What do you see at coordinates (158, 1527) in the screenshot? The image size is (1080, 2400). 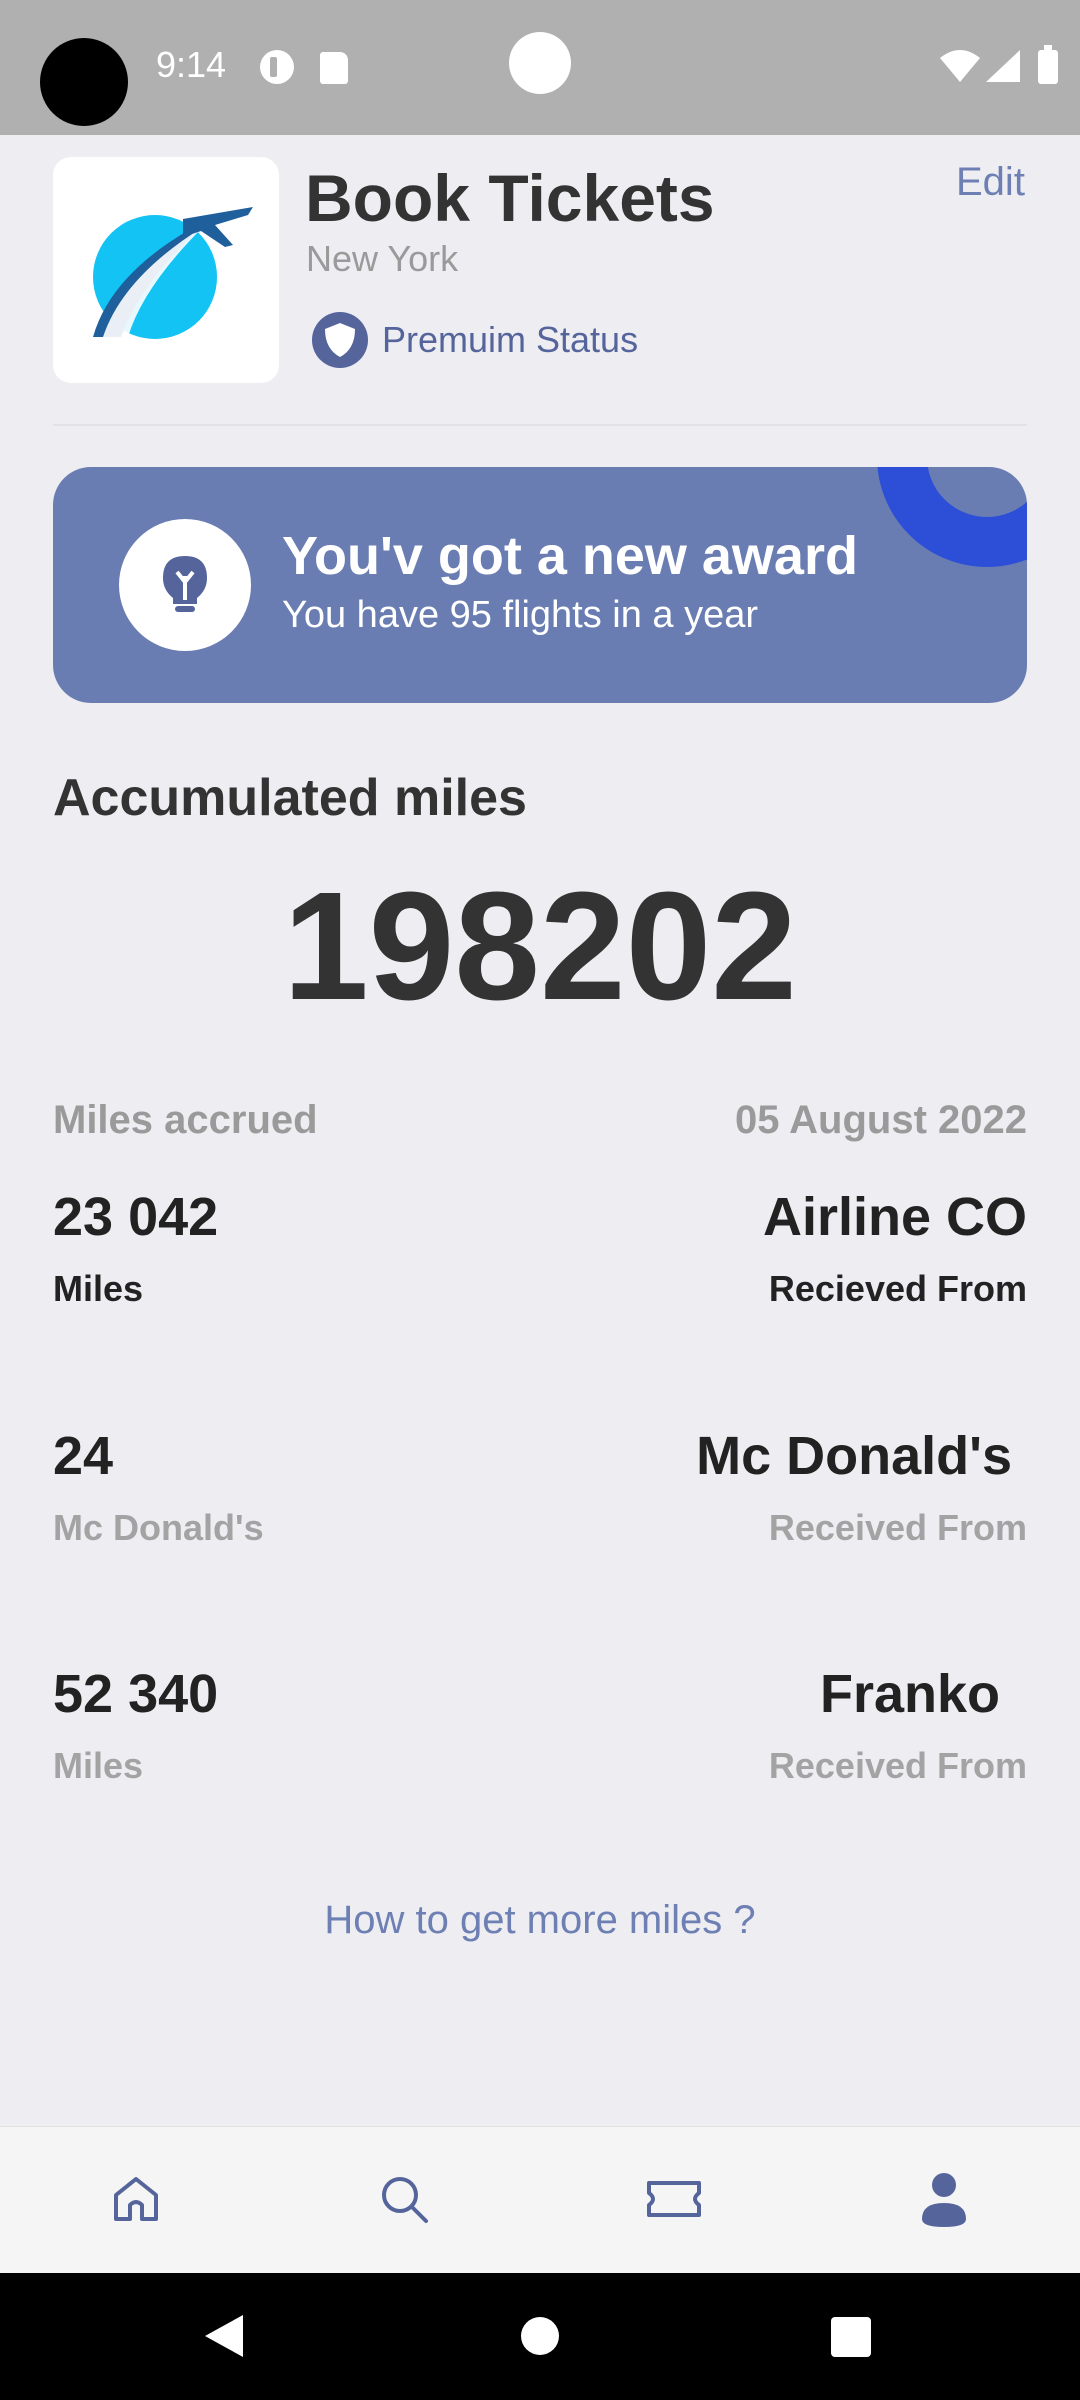 I see `miles-row-caption: Mc Donald's` at bounding box center [158, 1527].